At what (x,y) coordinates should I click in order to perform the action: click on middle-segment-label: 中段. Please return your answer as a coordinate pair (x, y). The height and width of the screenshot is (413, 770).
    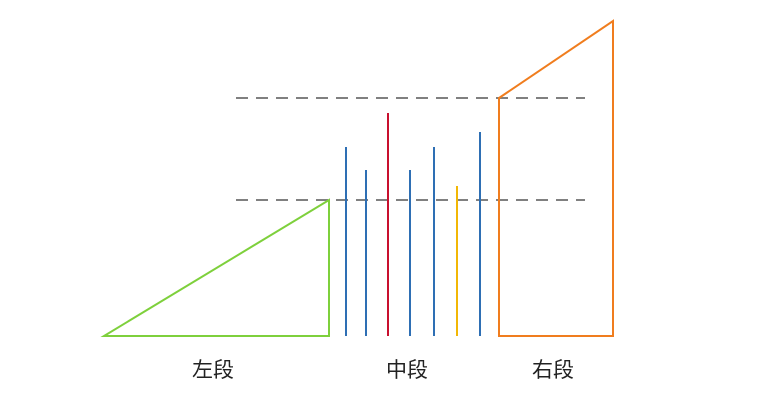
    Looking at the image, I should click on (407, 370).